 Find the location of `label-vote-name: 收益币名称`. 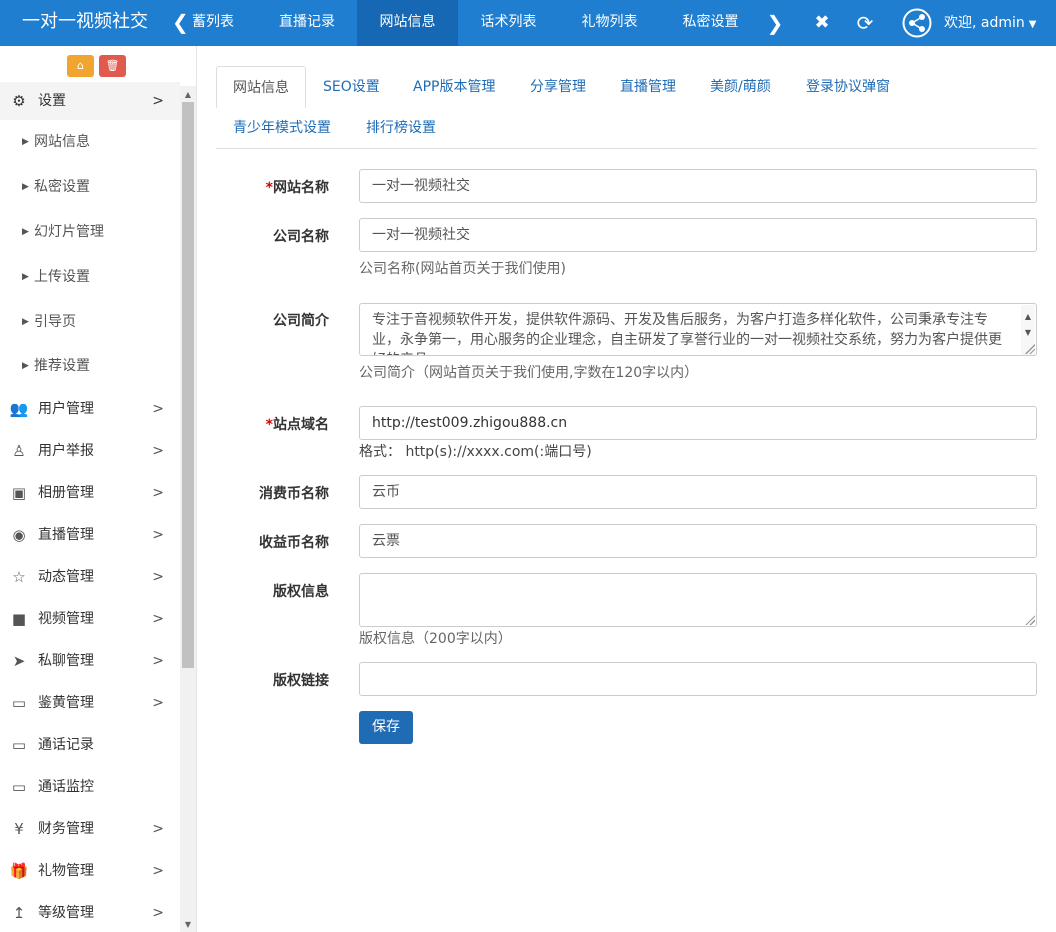

label-vote-name: 收益币名称 is located at coordinates (294, 543).